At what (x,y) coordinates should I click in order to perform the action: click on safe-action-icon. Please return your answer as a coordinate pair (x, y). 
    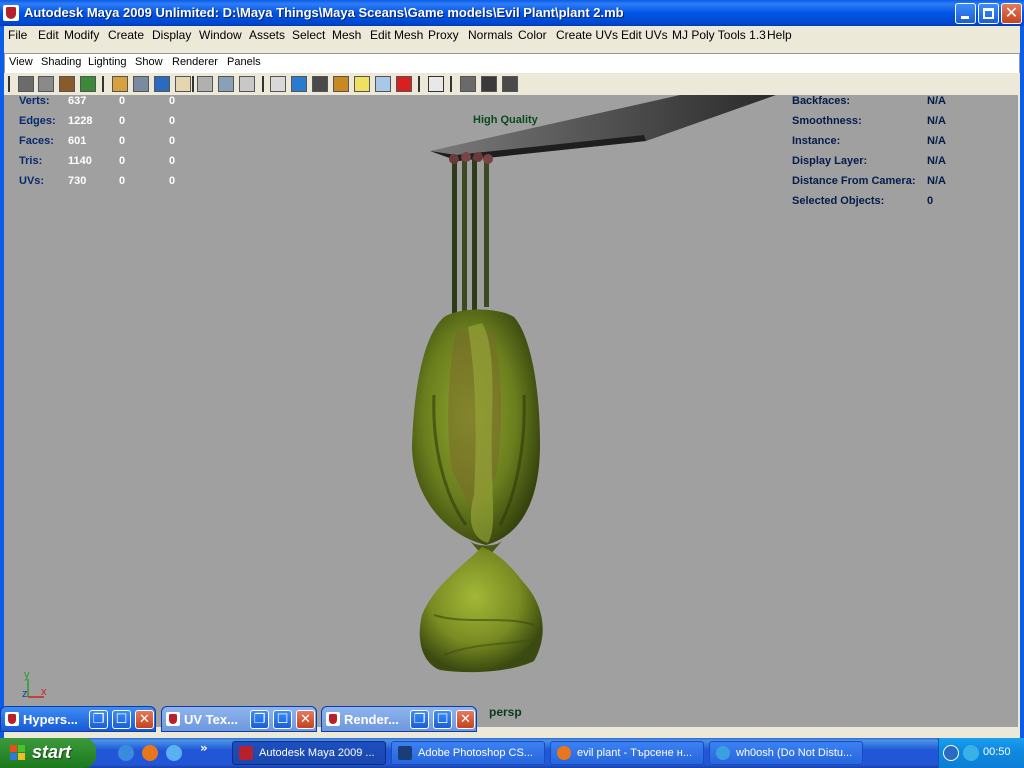
    Looking at the image, I should click on (226, 84).